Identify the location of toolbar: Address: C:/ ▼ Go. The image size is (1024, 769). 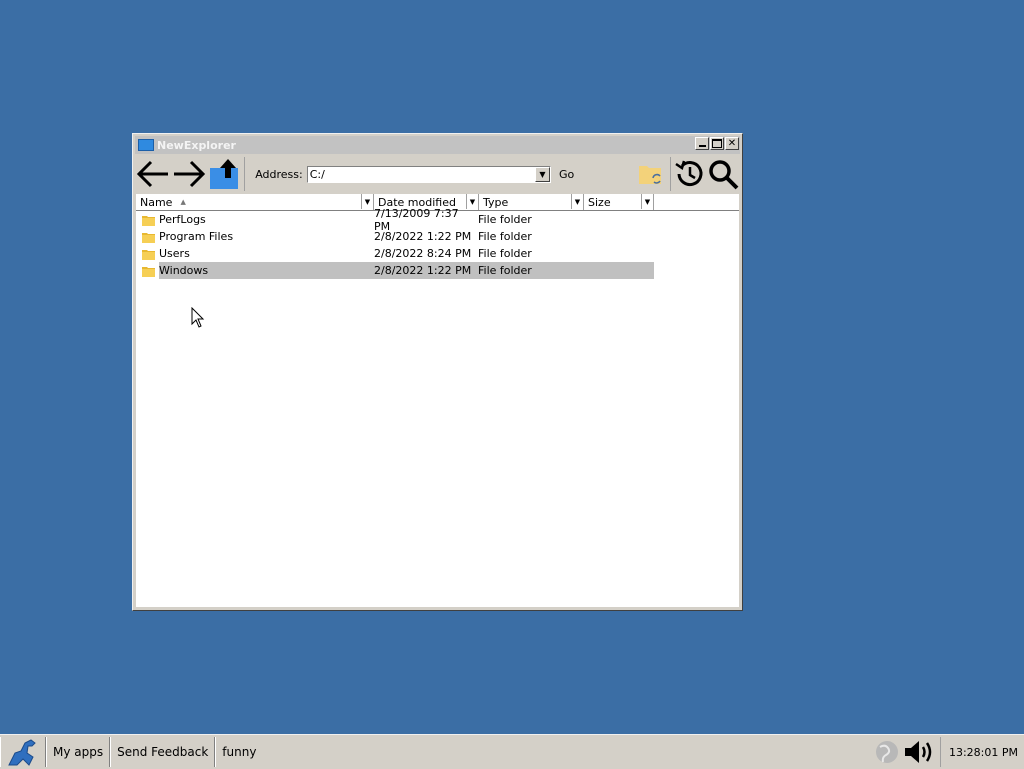
(437, 174).